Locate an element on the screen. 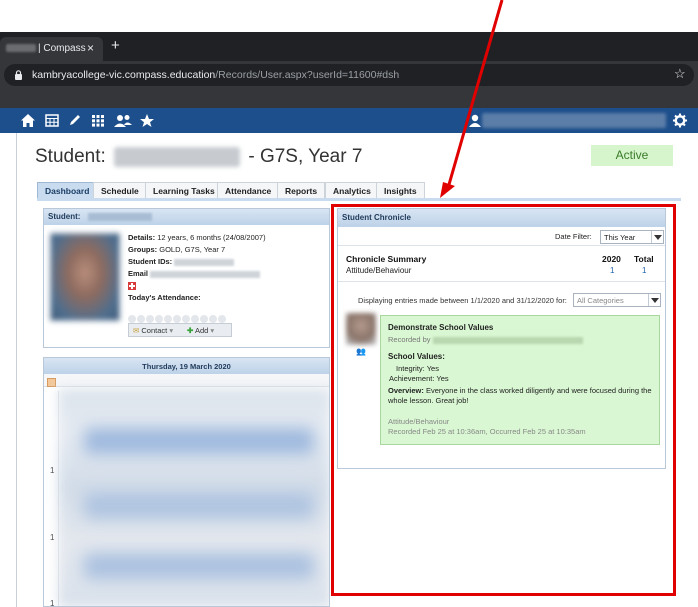 This screenshot has width=698, height=607. tab-schedule: Schedule is located at coordinates (120, 190).